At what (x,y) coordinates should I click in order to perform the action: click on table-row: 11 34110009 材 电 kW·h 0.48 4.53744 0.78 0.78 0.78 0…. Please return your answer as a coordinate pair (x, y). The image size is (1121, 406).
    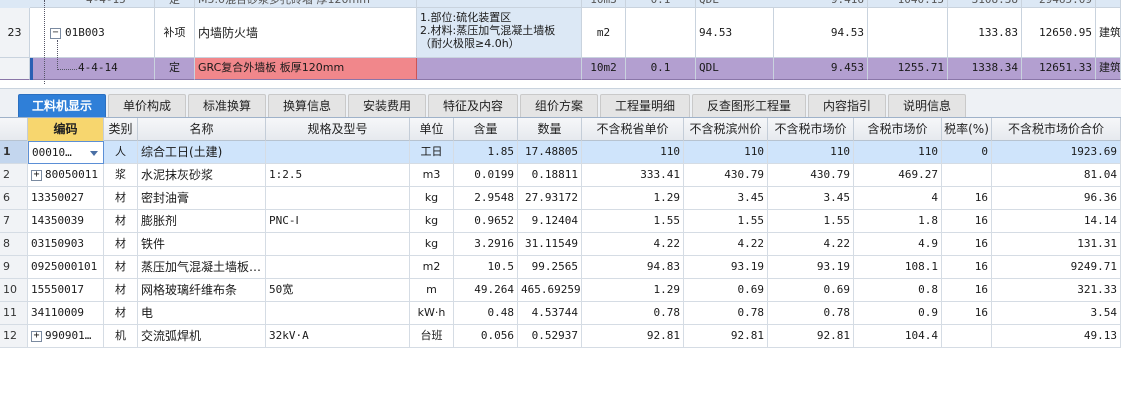
    Looking at the image, I should click on (560, 313).